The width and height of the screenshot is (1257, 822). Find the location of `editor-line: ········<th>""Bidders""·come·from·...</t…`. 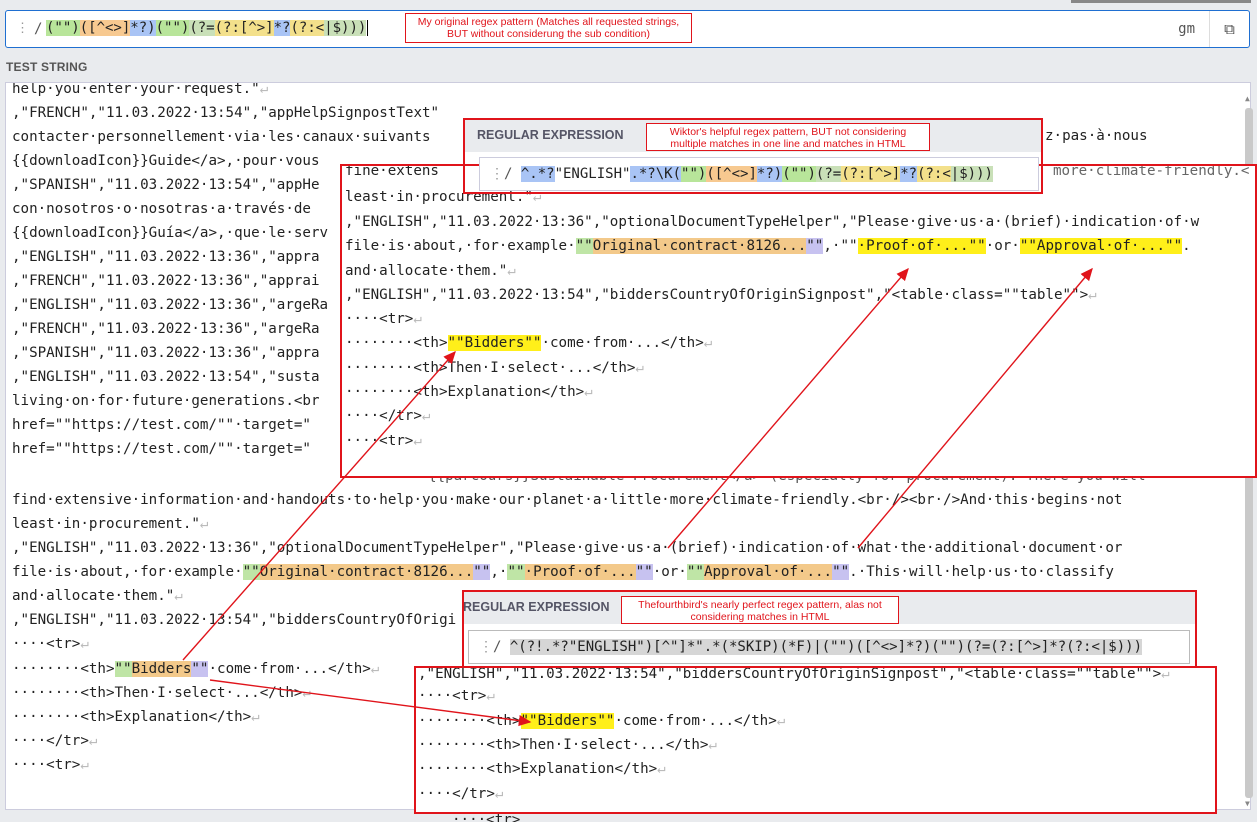

editor-line: ········<th>""Bidders""·come·from·...</t… is located at coordinates (196, 669).